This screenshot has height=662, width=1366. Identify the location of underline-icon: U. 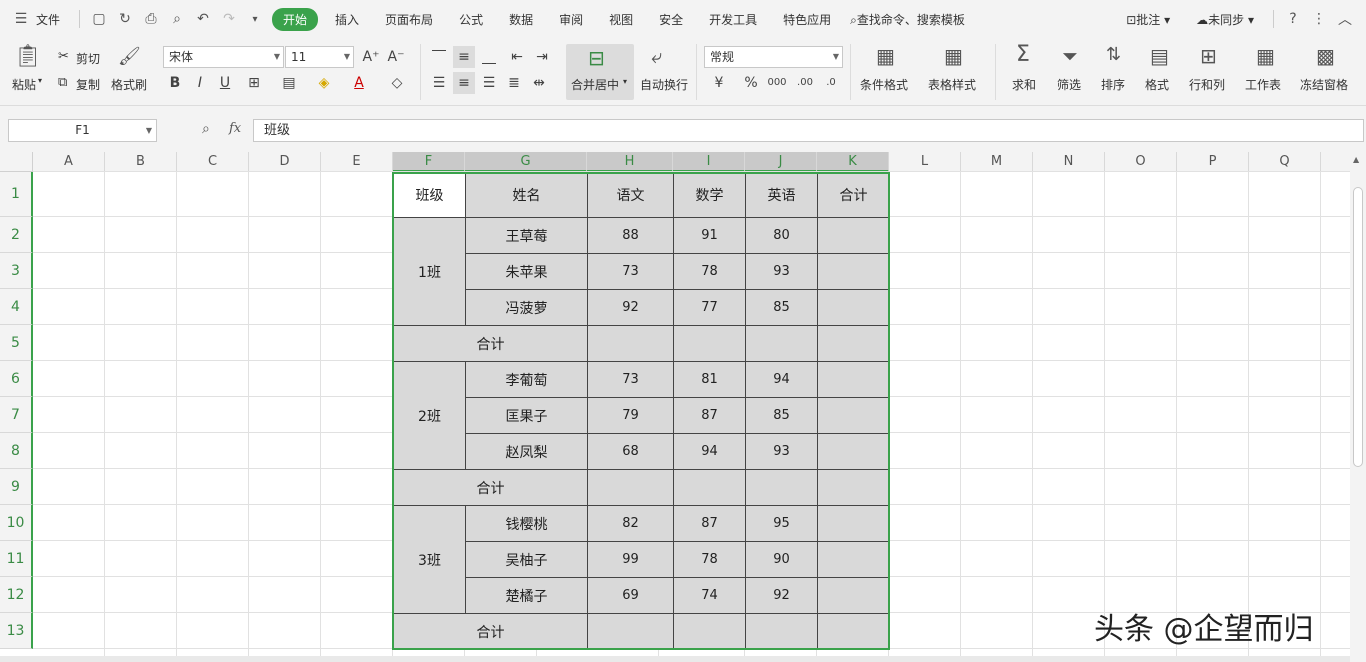
(225, 83).